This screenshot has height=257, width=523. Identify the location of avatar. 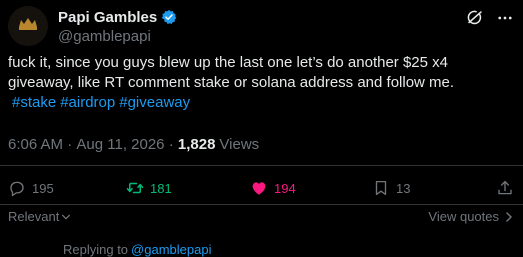
(28, 26).